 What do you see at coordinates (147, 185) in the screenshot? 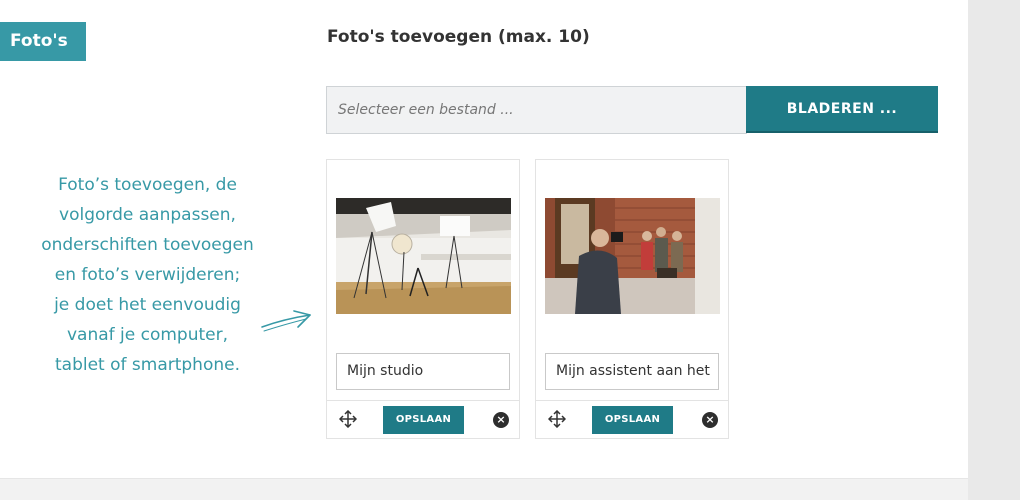
I see `help-line: Foto’s toevoegen, de` at bounding box center [147, 185].